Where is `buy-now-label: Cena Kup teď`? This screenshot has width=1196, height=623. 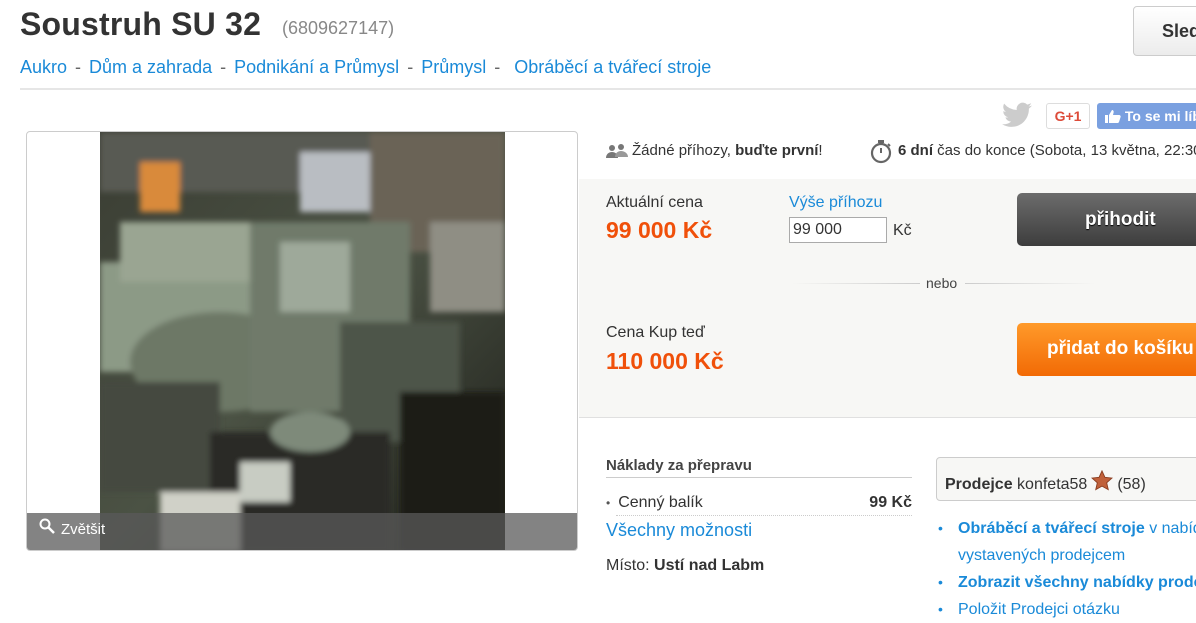
buy-now-label: Cena Kup teď is located at coordinates (655, 332).